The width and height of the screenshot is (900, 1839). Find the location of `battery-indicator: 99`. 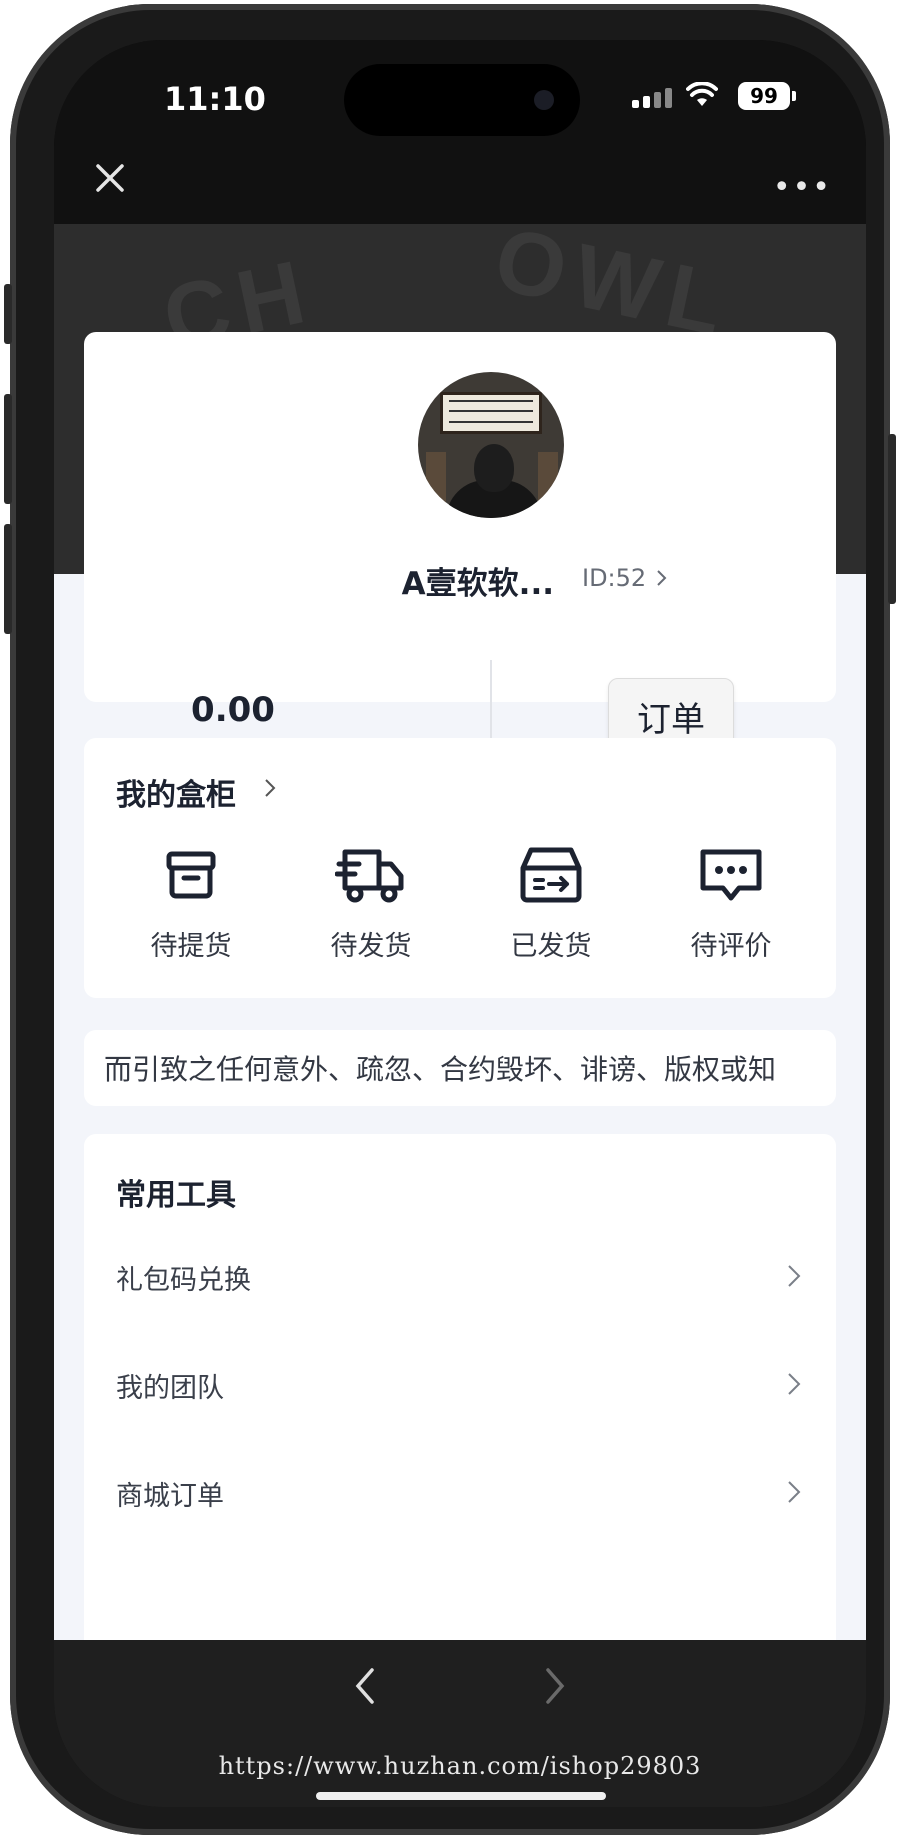

battery-indicator: 99 is located at coordinates (767, 96).